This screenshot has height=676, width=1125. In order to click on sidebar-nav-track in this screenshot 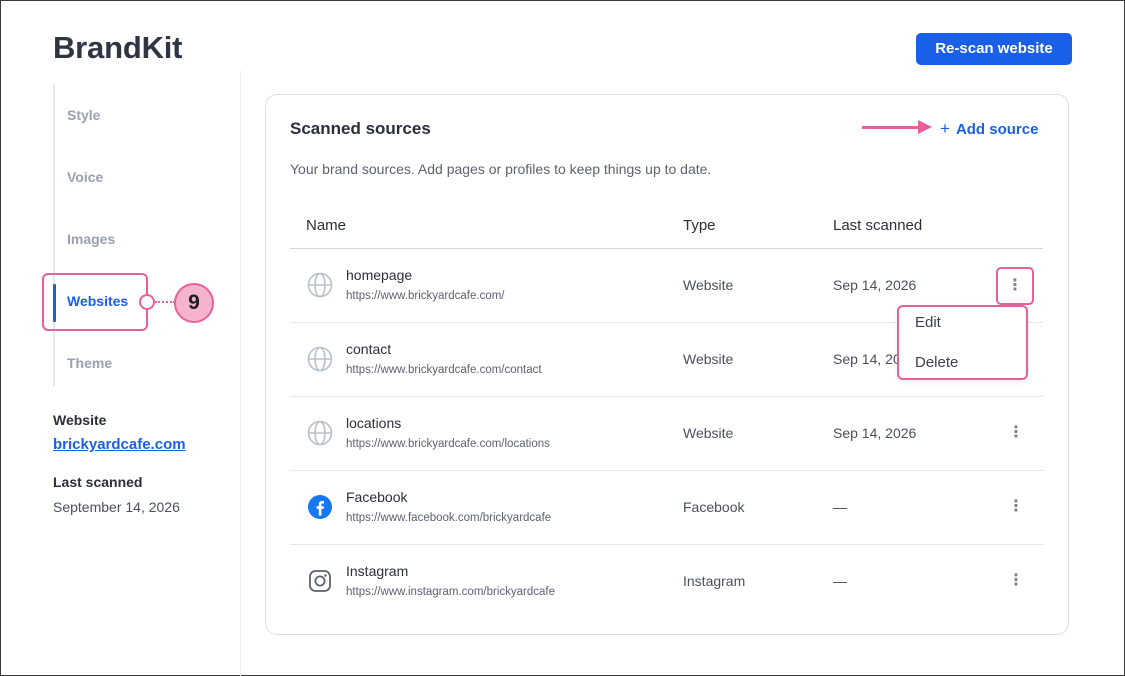, I will do `click(54, 235)`.